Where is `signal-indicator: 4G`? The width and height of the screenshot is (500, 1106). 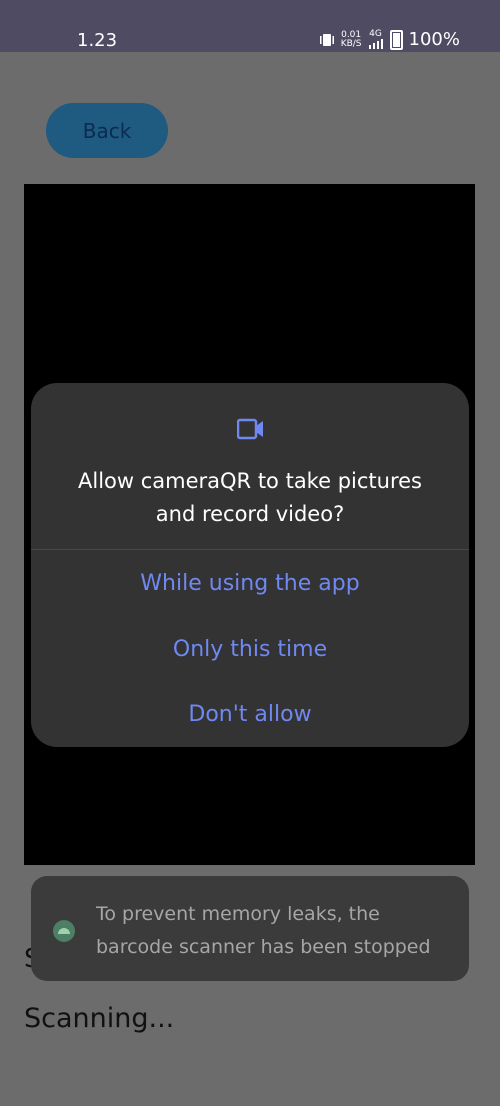 signal-indicator: 4G is located at coordinates (376, 39).